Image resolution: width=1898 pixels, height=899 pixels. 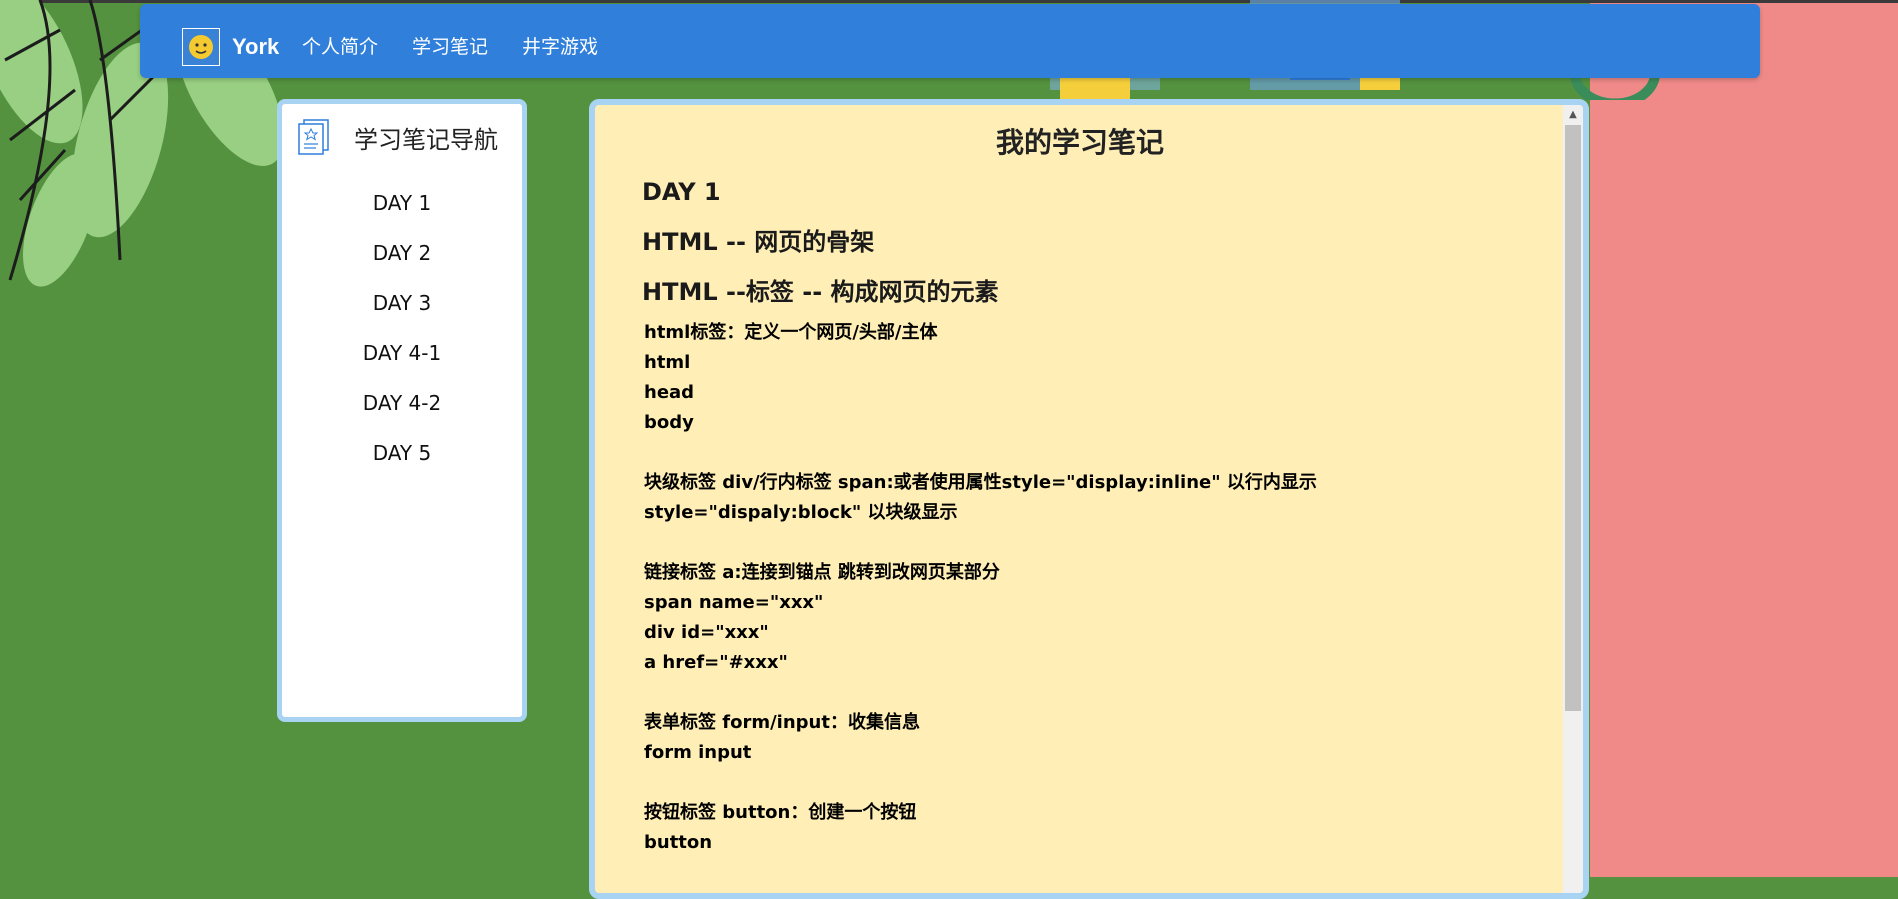 What do you see at coordinates (201, 47) in the screenshot?
I see `avatar-icon` at bounding box center [201, 47].